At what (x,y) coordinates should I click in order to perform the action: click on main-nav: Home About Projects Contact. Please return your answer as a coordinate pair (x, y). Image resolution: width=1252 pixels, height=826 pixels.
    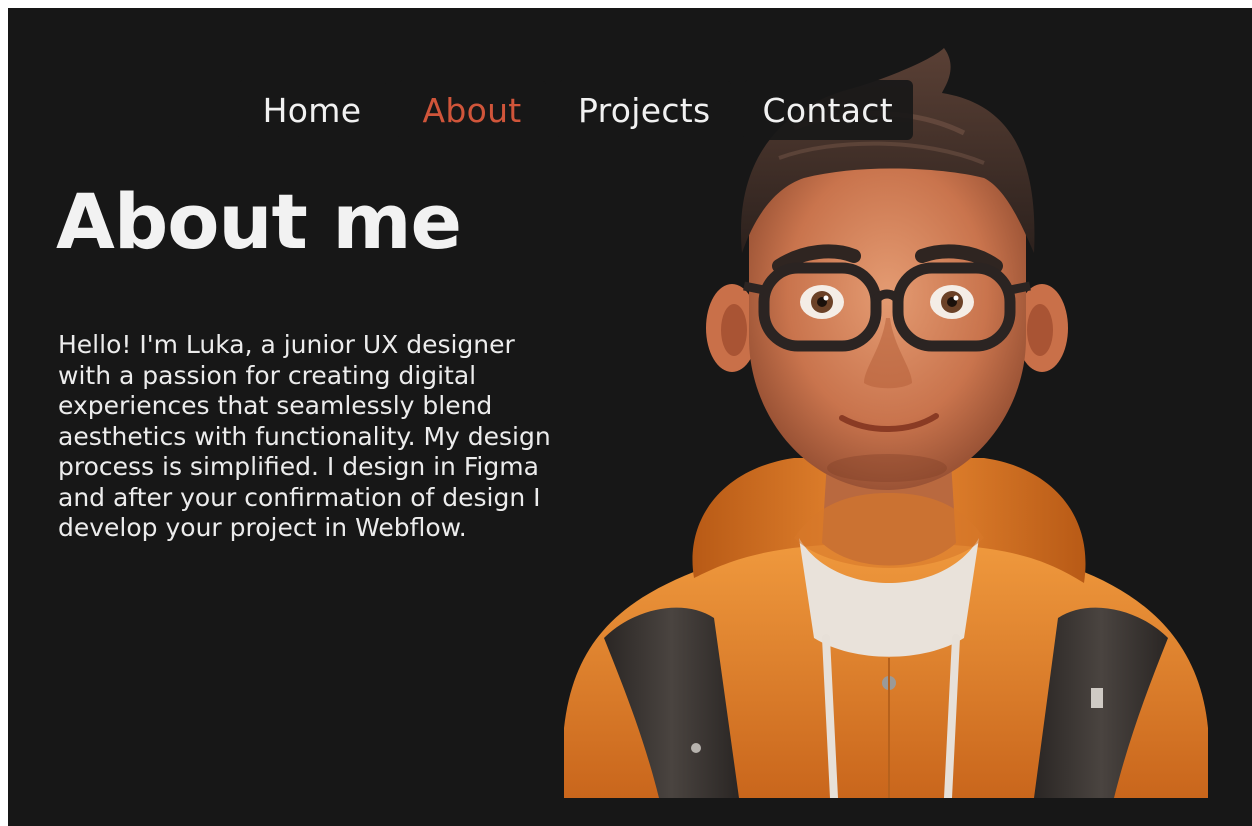
    Looking at the image, I should click on (575, 110).